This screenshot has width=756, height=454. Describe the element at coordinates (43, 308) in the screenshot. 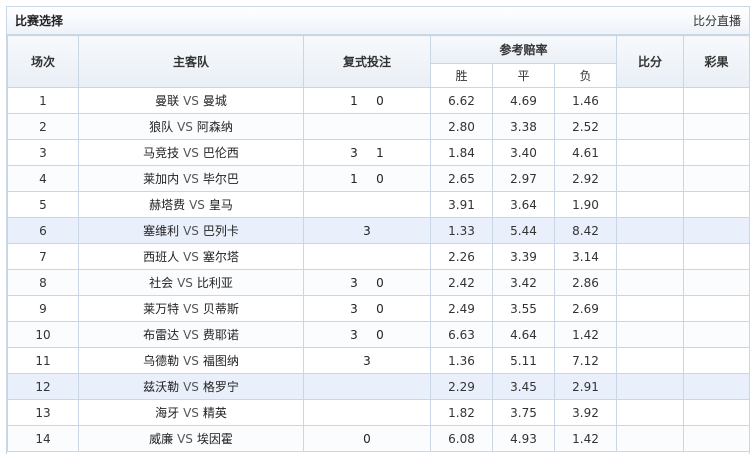

I see `round-cell: 9` at that location.